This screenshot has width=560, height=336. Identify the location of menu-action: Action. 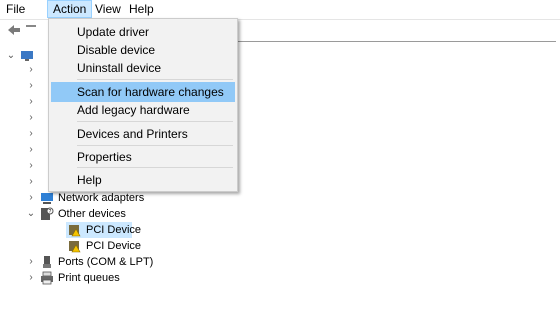
(70, 9).